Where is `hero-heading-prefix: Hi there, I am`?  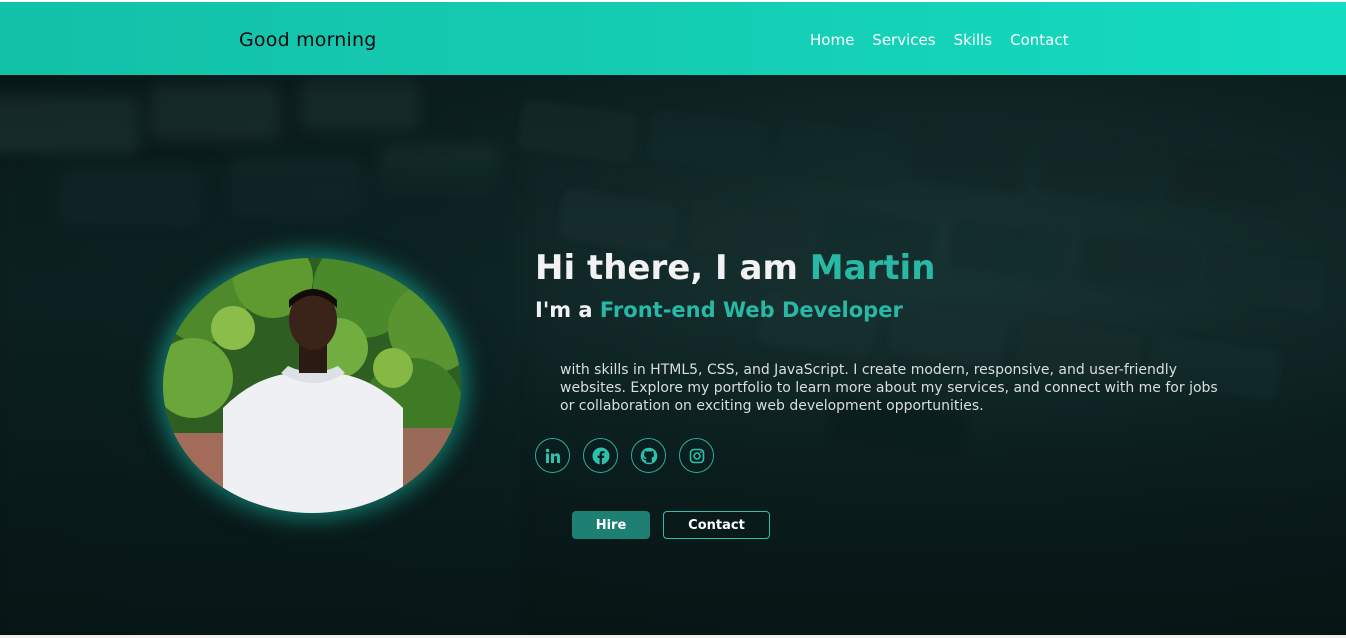
hero-heading-prefix: Hi there, I am is located at coordinates (672, 268).